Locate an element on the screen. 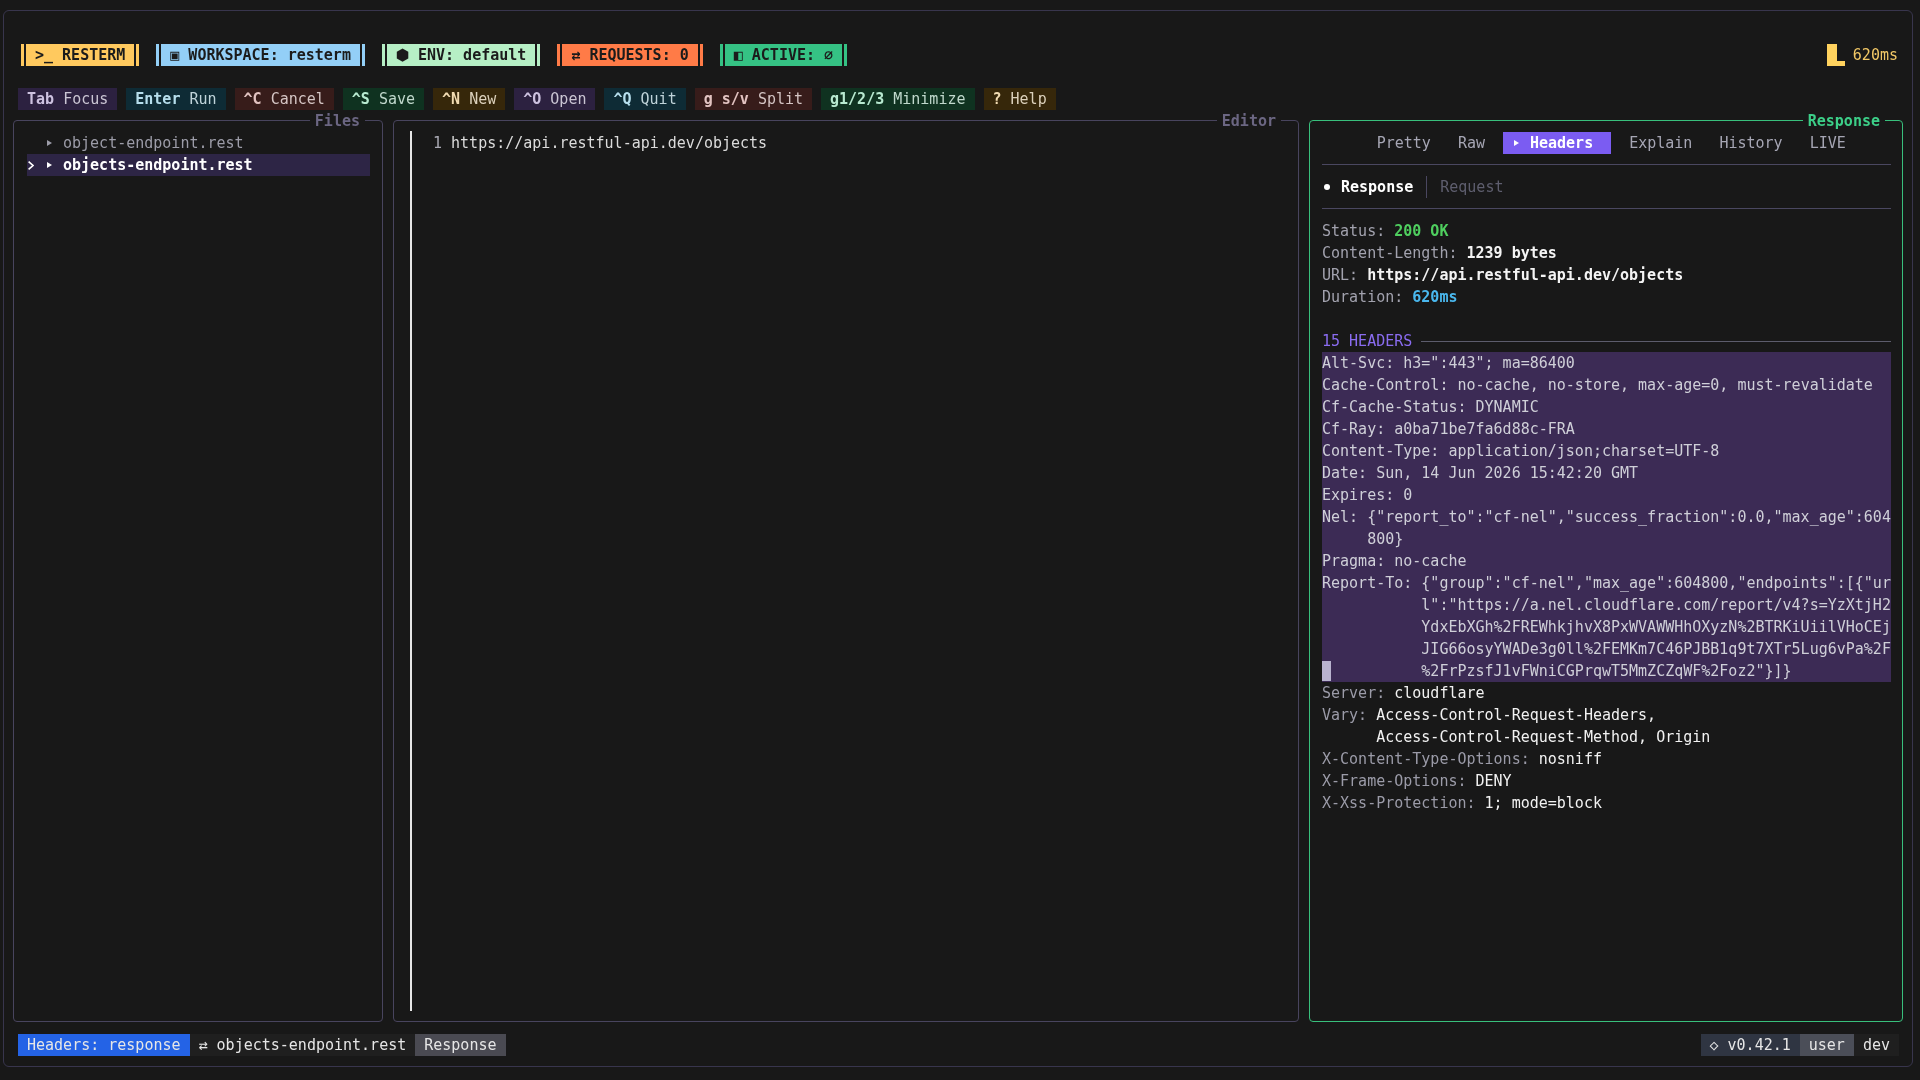 This screenshot has width=1920, height=1080. status-segment: Headers: response is located at coordinates (104, 1045).